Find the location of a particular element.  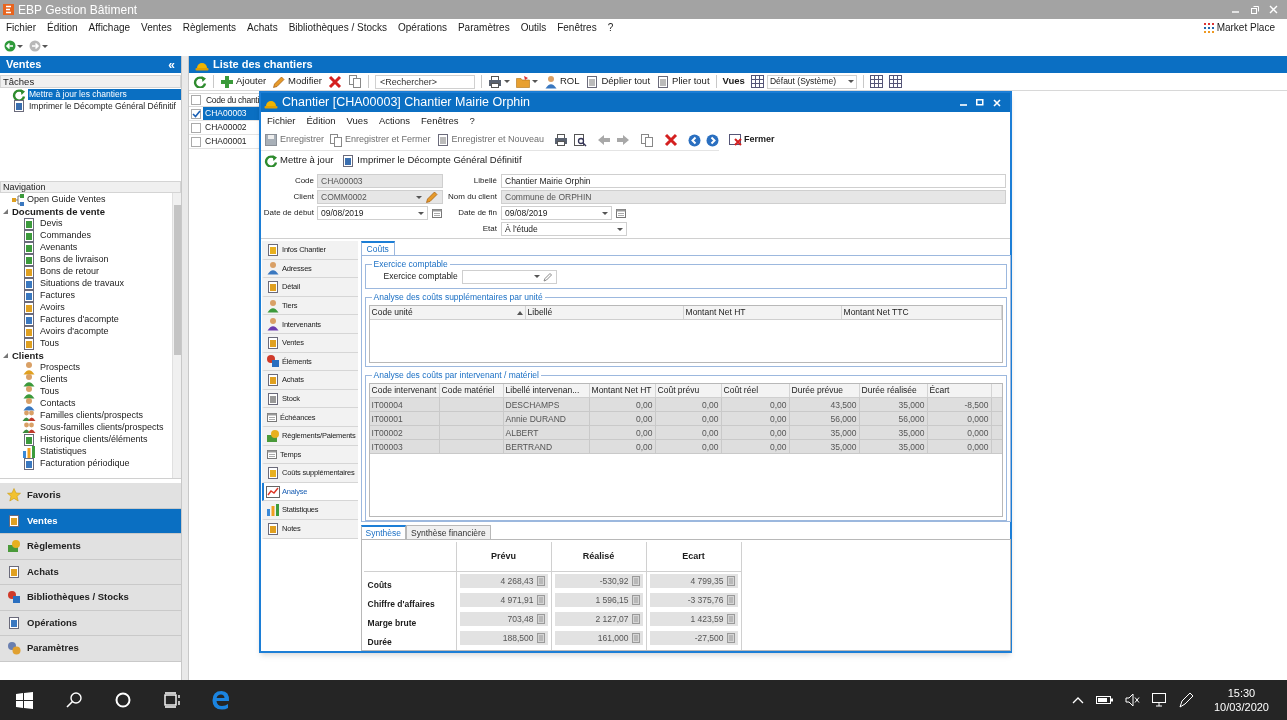

forward-button is located at coordinates (38, 46).